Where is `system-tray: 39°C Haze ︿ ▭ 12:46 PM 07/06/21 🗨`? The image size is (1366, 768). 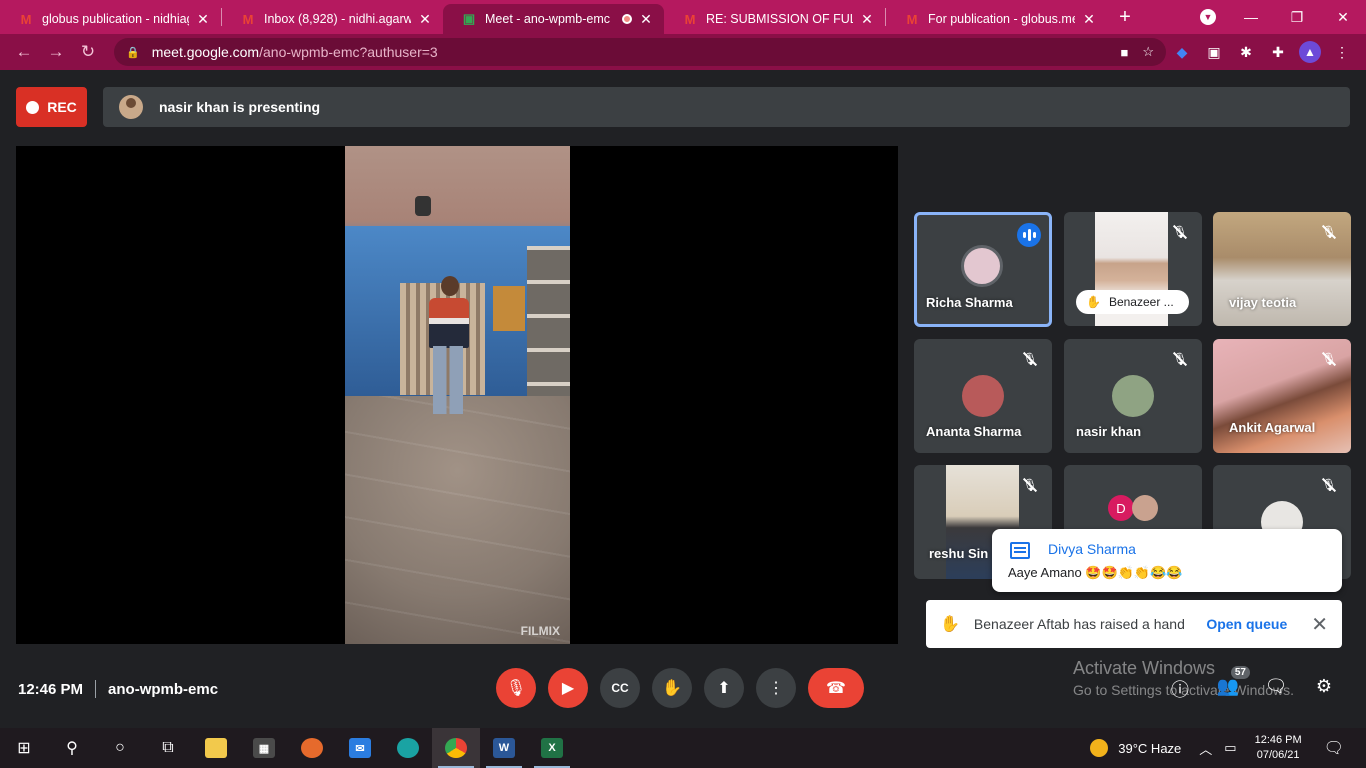
system-tray: 39°C Haze ︿ ▭ 12:46 PM 07/06/21 🗨 is located at coordinates (1228, 748).